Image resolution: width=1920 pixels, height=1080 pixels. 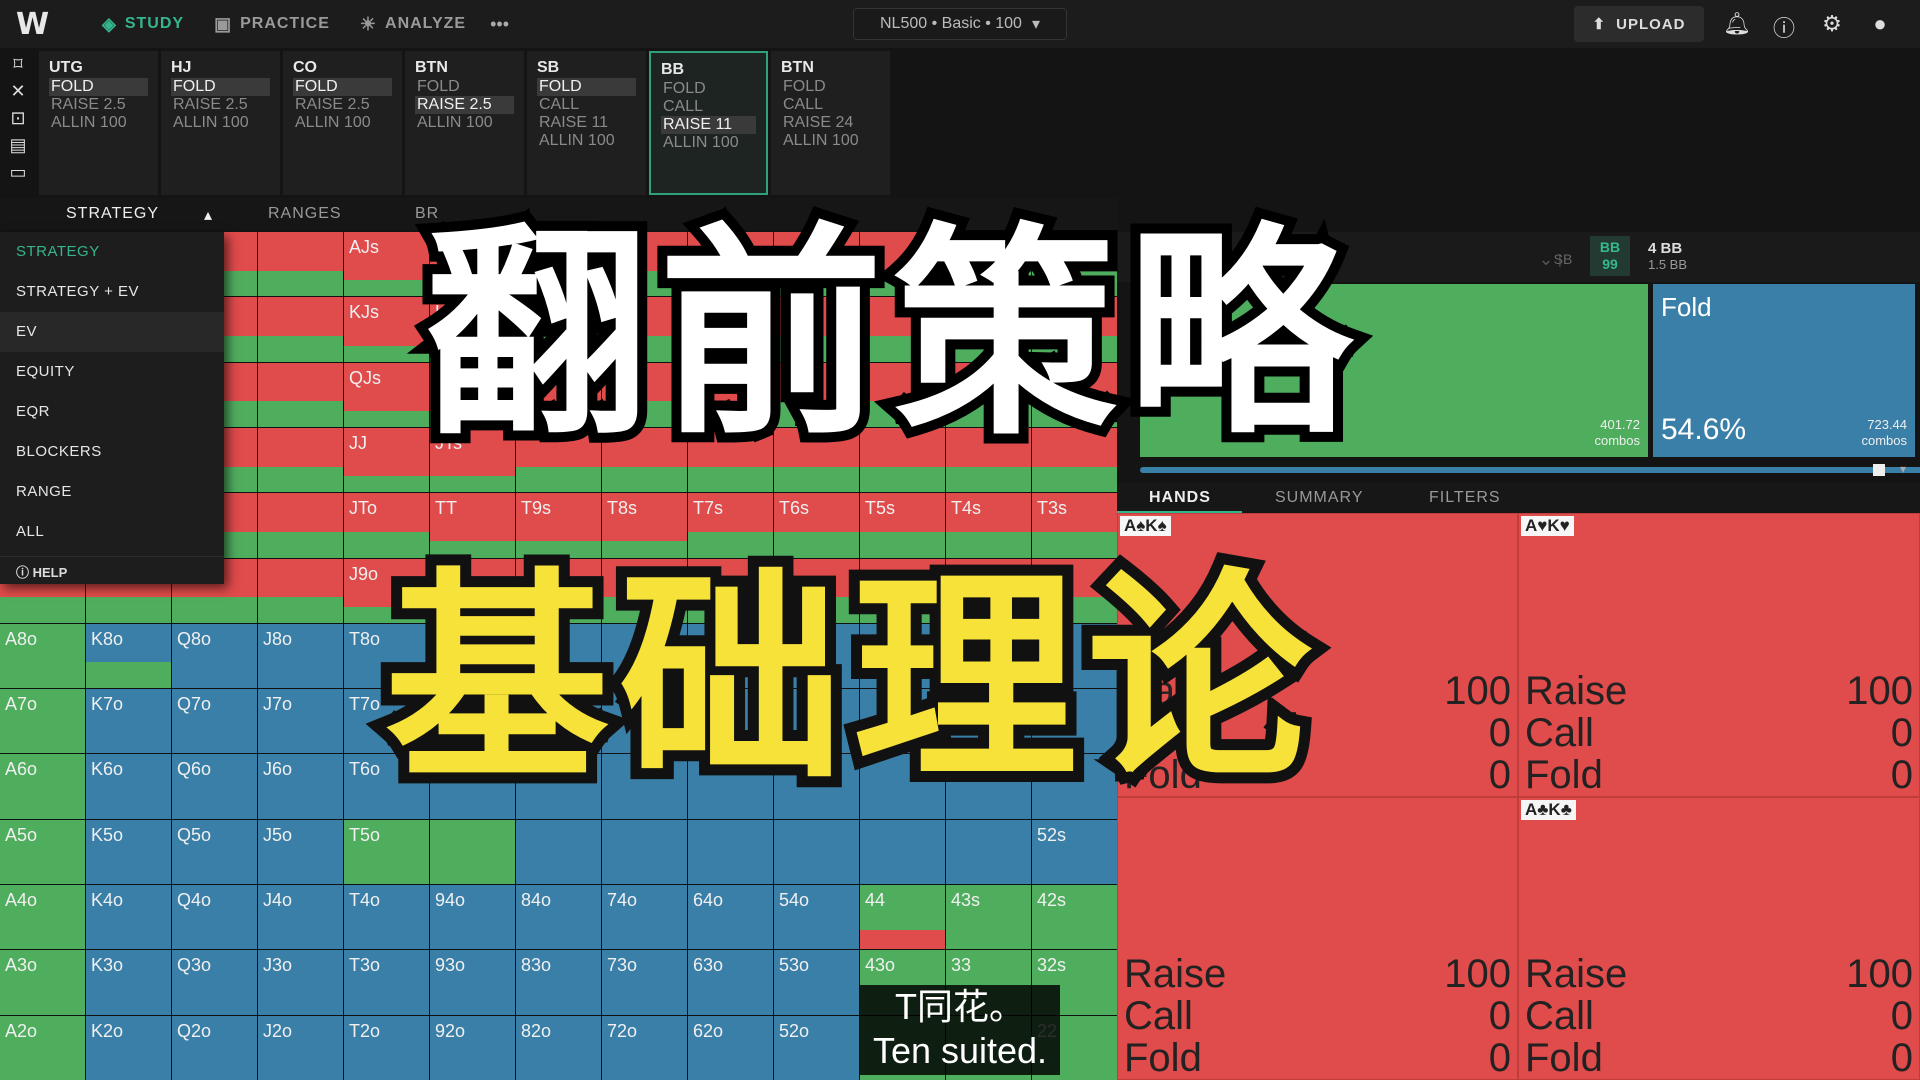 I want to click on matrix-cell: K2o, so click(x=128, y=1047).